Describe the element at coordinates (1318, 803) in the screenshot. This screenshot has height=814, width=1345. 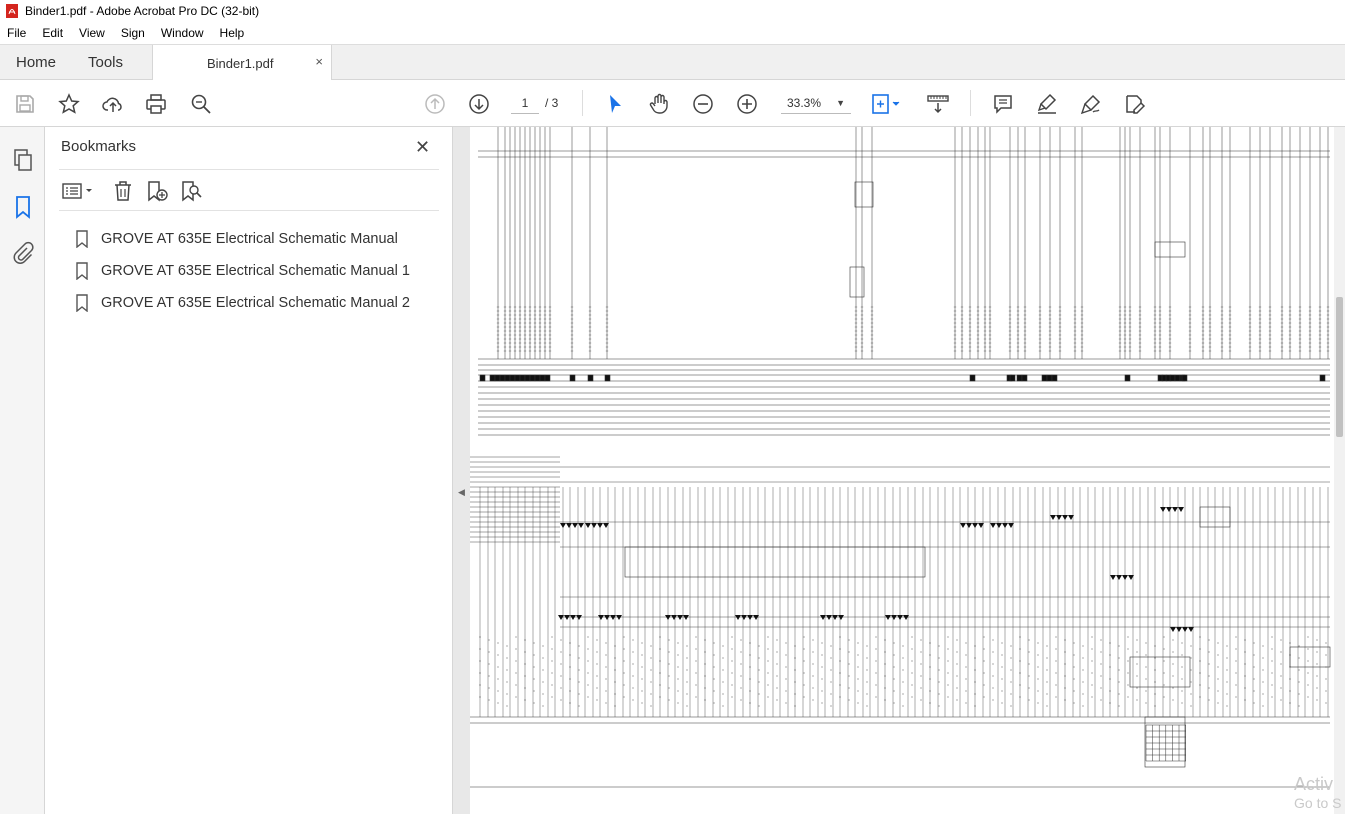
I see `watermark-line-2: Go to S` at that location.